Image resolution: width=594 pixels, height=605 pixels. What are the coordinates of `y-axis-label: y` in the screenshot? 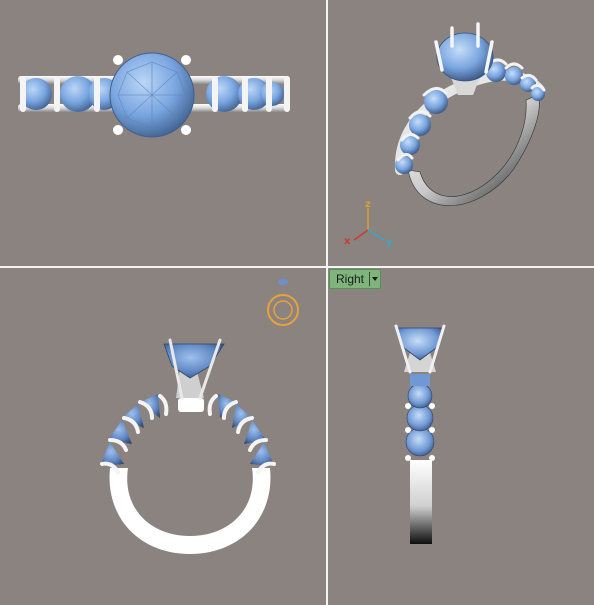 It's located at (389, 242).